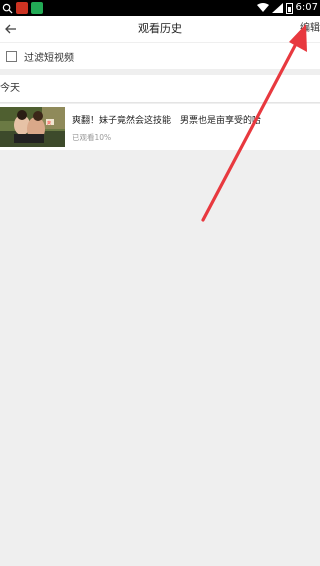  I want to click on signal-icon, so click(277, 8).